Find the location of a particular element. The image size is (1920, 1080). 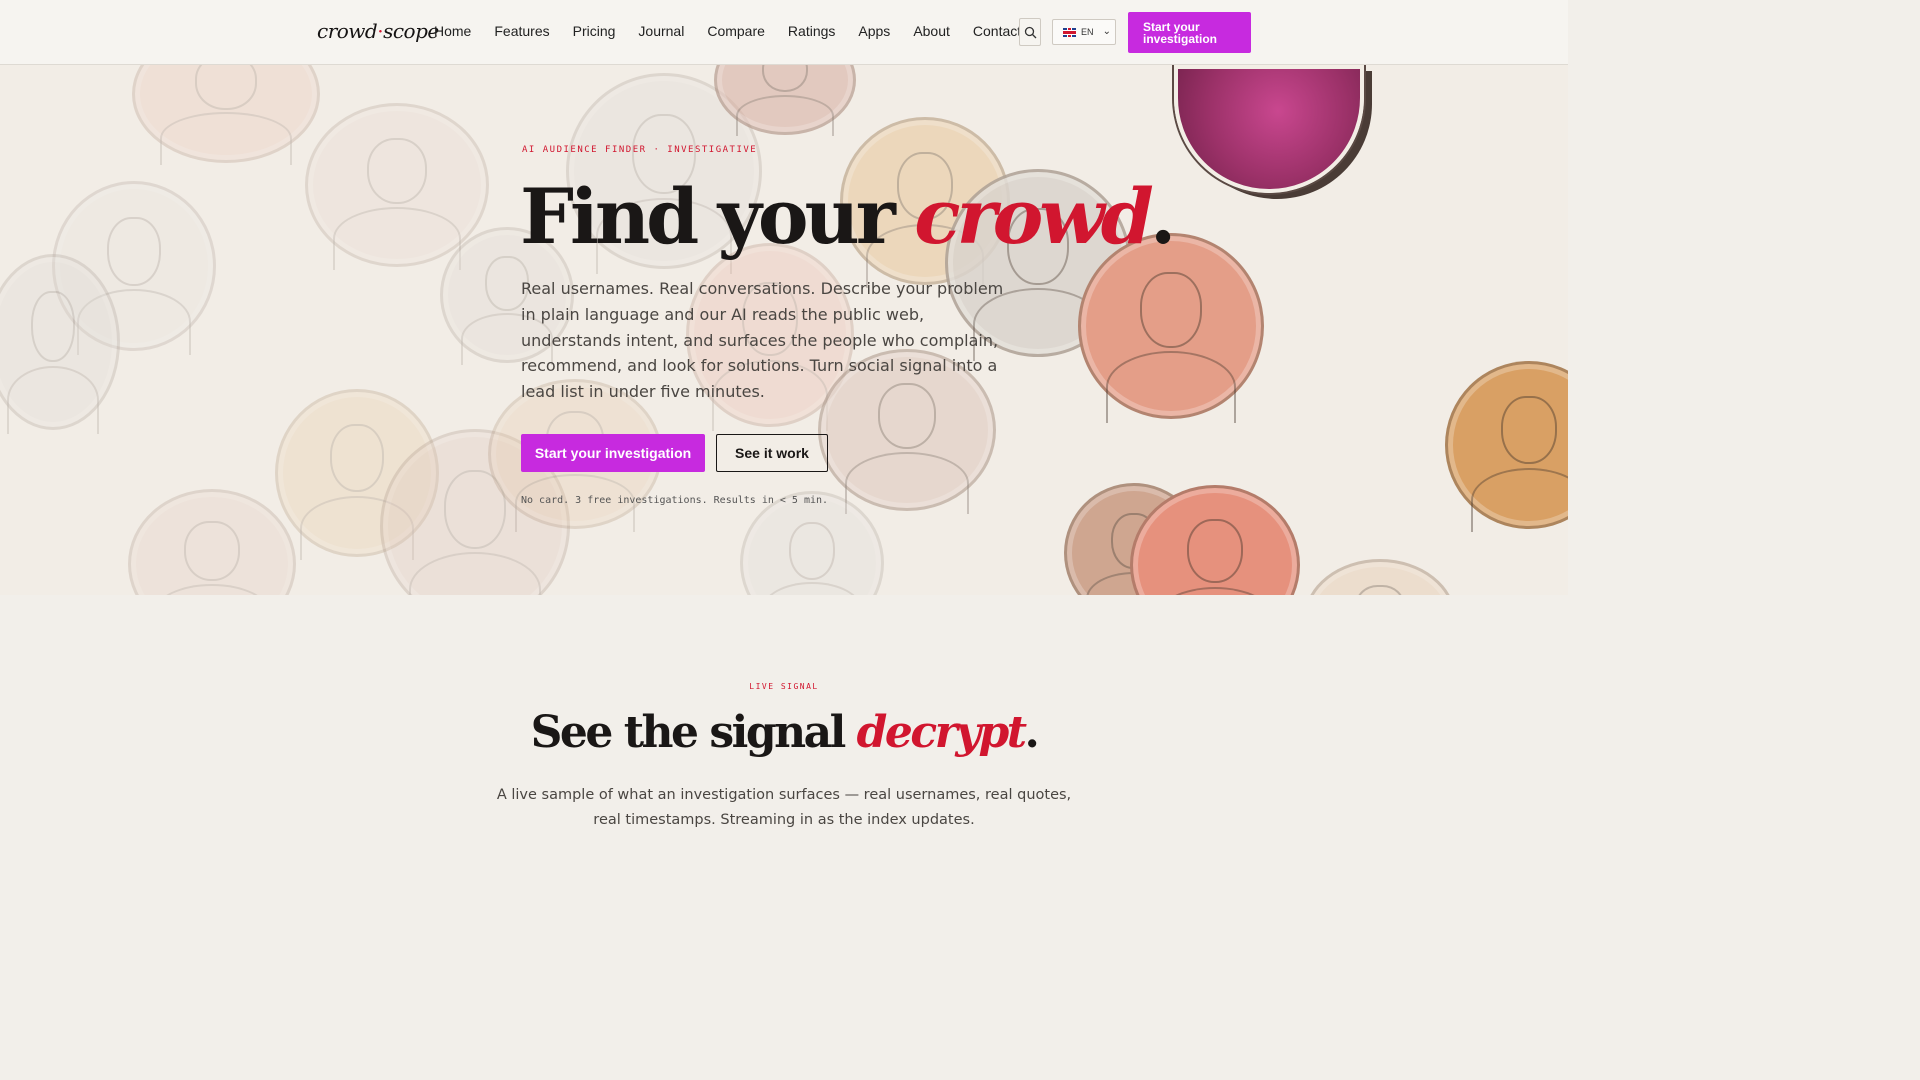

crowdscope-logo: crowd·scope is located at coordinates (378, 31).